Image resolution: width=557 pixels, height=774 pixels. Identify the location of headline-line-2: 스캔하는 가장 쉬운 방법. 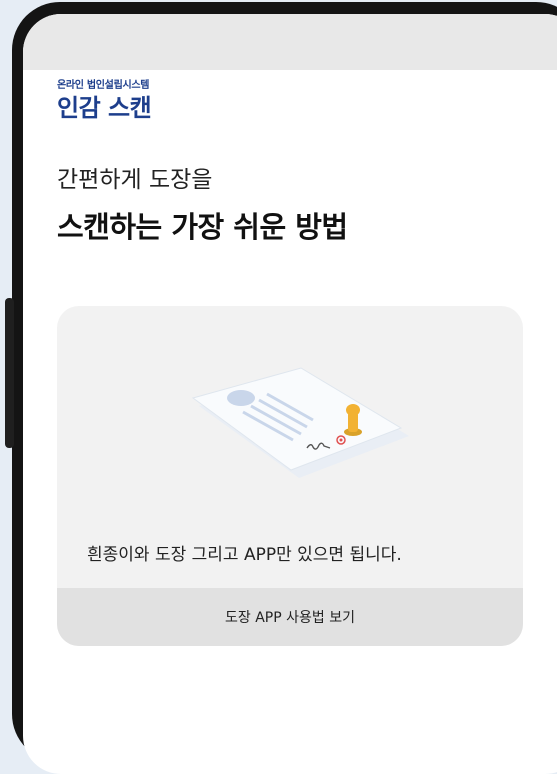
(202, 227).